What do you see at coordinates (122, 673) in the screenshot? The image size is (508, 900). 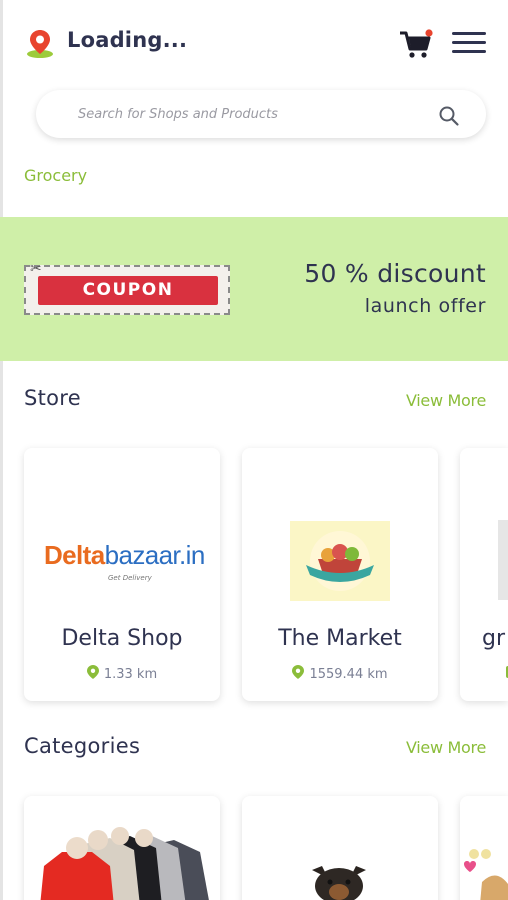 I see `store-distance: 1.33 km` at bounding box center [122, 673].